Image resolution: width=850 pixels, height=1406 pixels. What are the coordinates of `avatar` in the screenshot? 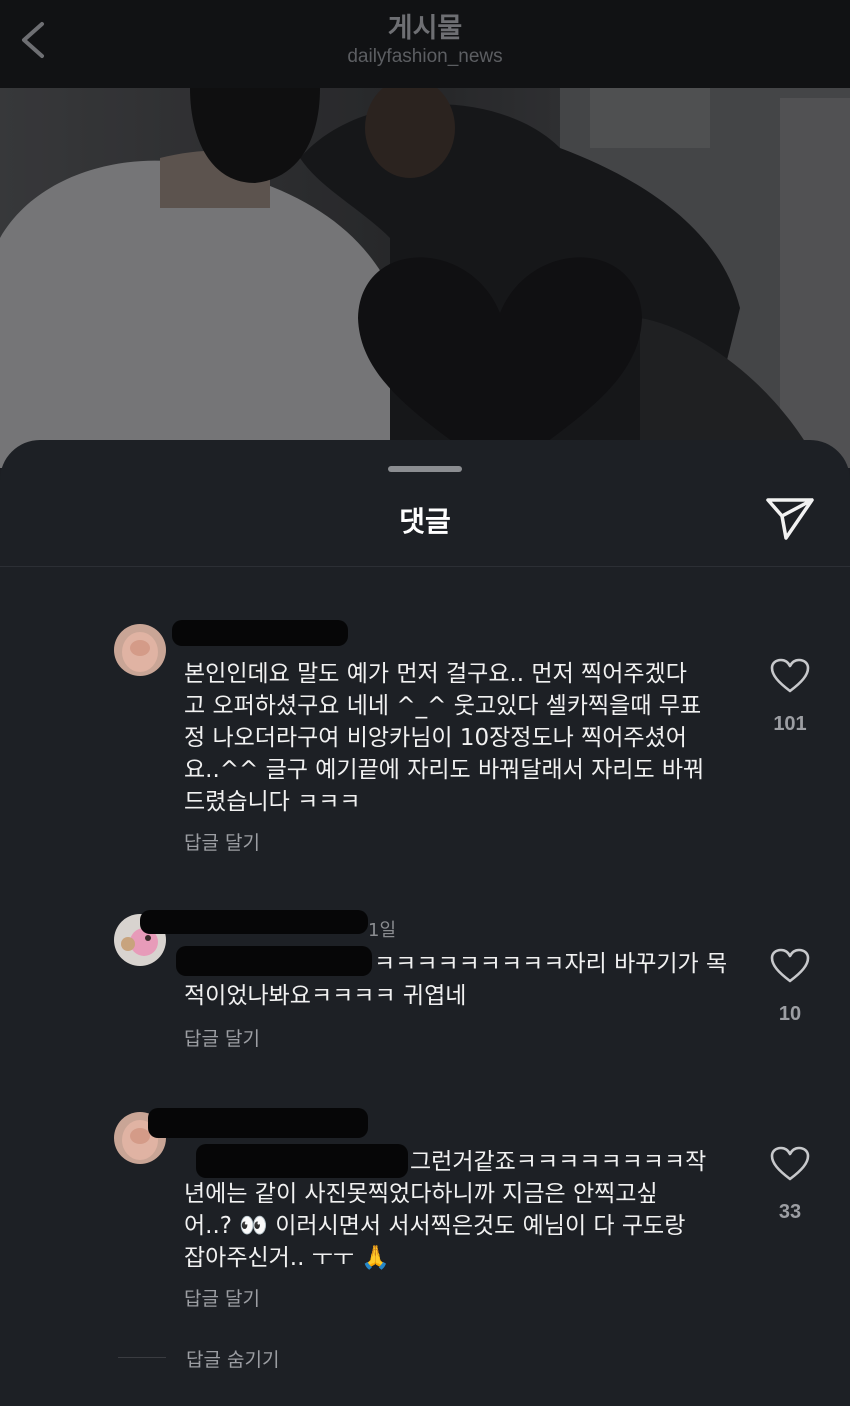 It's located at (140, 650).